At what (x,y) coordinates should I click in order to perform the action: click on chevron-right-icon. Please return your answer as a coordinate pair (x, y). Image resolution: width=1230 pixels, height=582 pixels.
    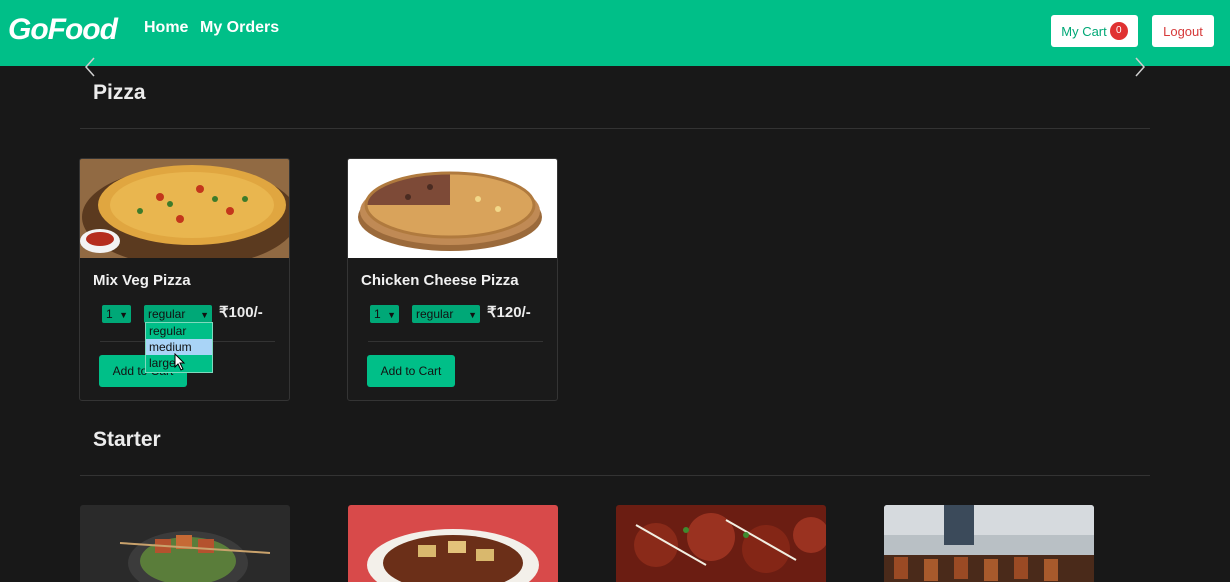
    Looking at the image, I should click on (1139, 67).